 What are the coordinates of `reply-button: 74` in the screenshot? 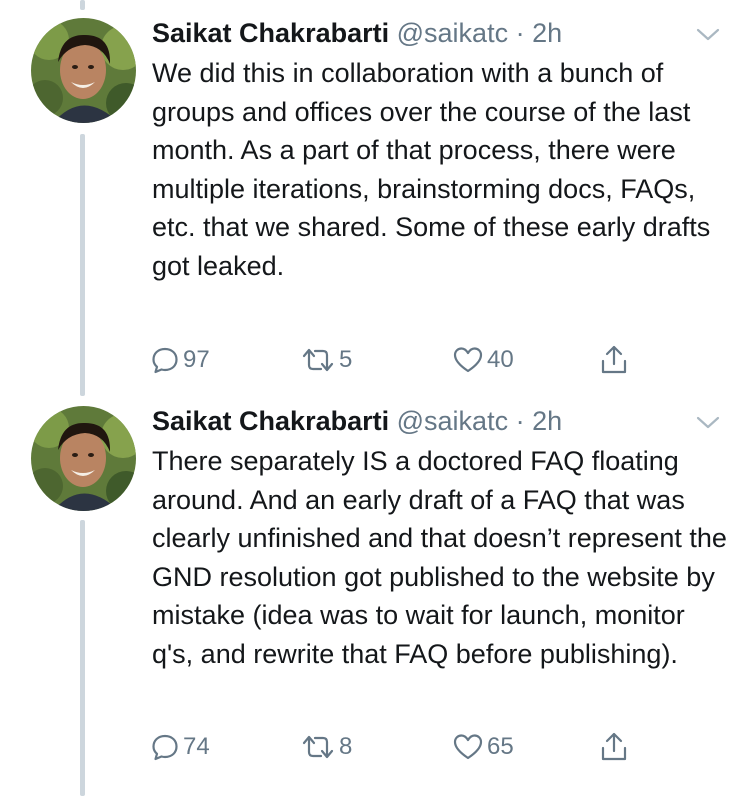 It's located at (180, 747).